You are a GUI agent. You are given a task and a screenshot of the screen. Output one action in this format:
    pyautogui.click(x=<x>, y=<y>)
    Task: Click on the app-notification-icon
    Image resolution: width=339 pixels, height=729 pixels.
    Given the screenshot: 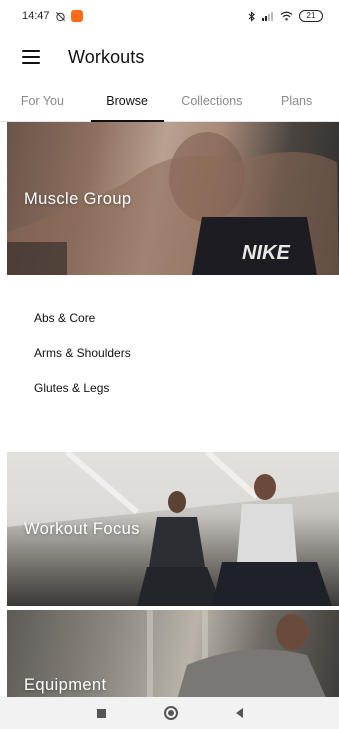 What is the action you would take?
    pyautogui.click(x=76, y=16)
    